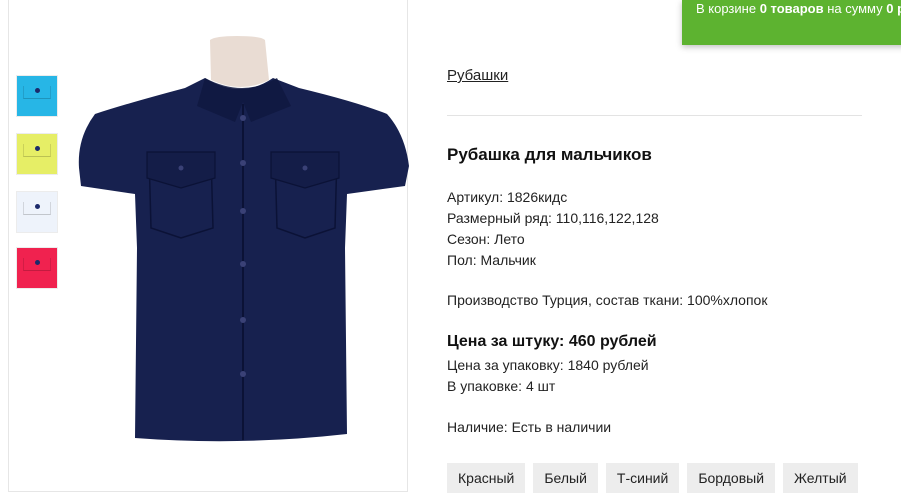 Image resolution: width=901 pixels, height=497 pixels. What do you see at coordinates (486, 239) in the screenshot?
I see `season-line: Сезон: Лето` at bounding box center [486, 239].